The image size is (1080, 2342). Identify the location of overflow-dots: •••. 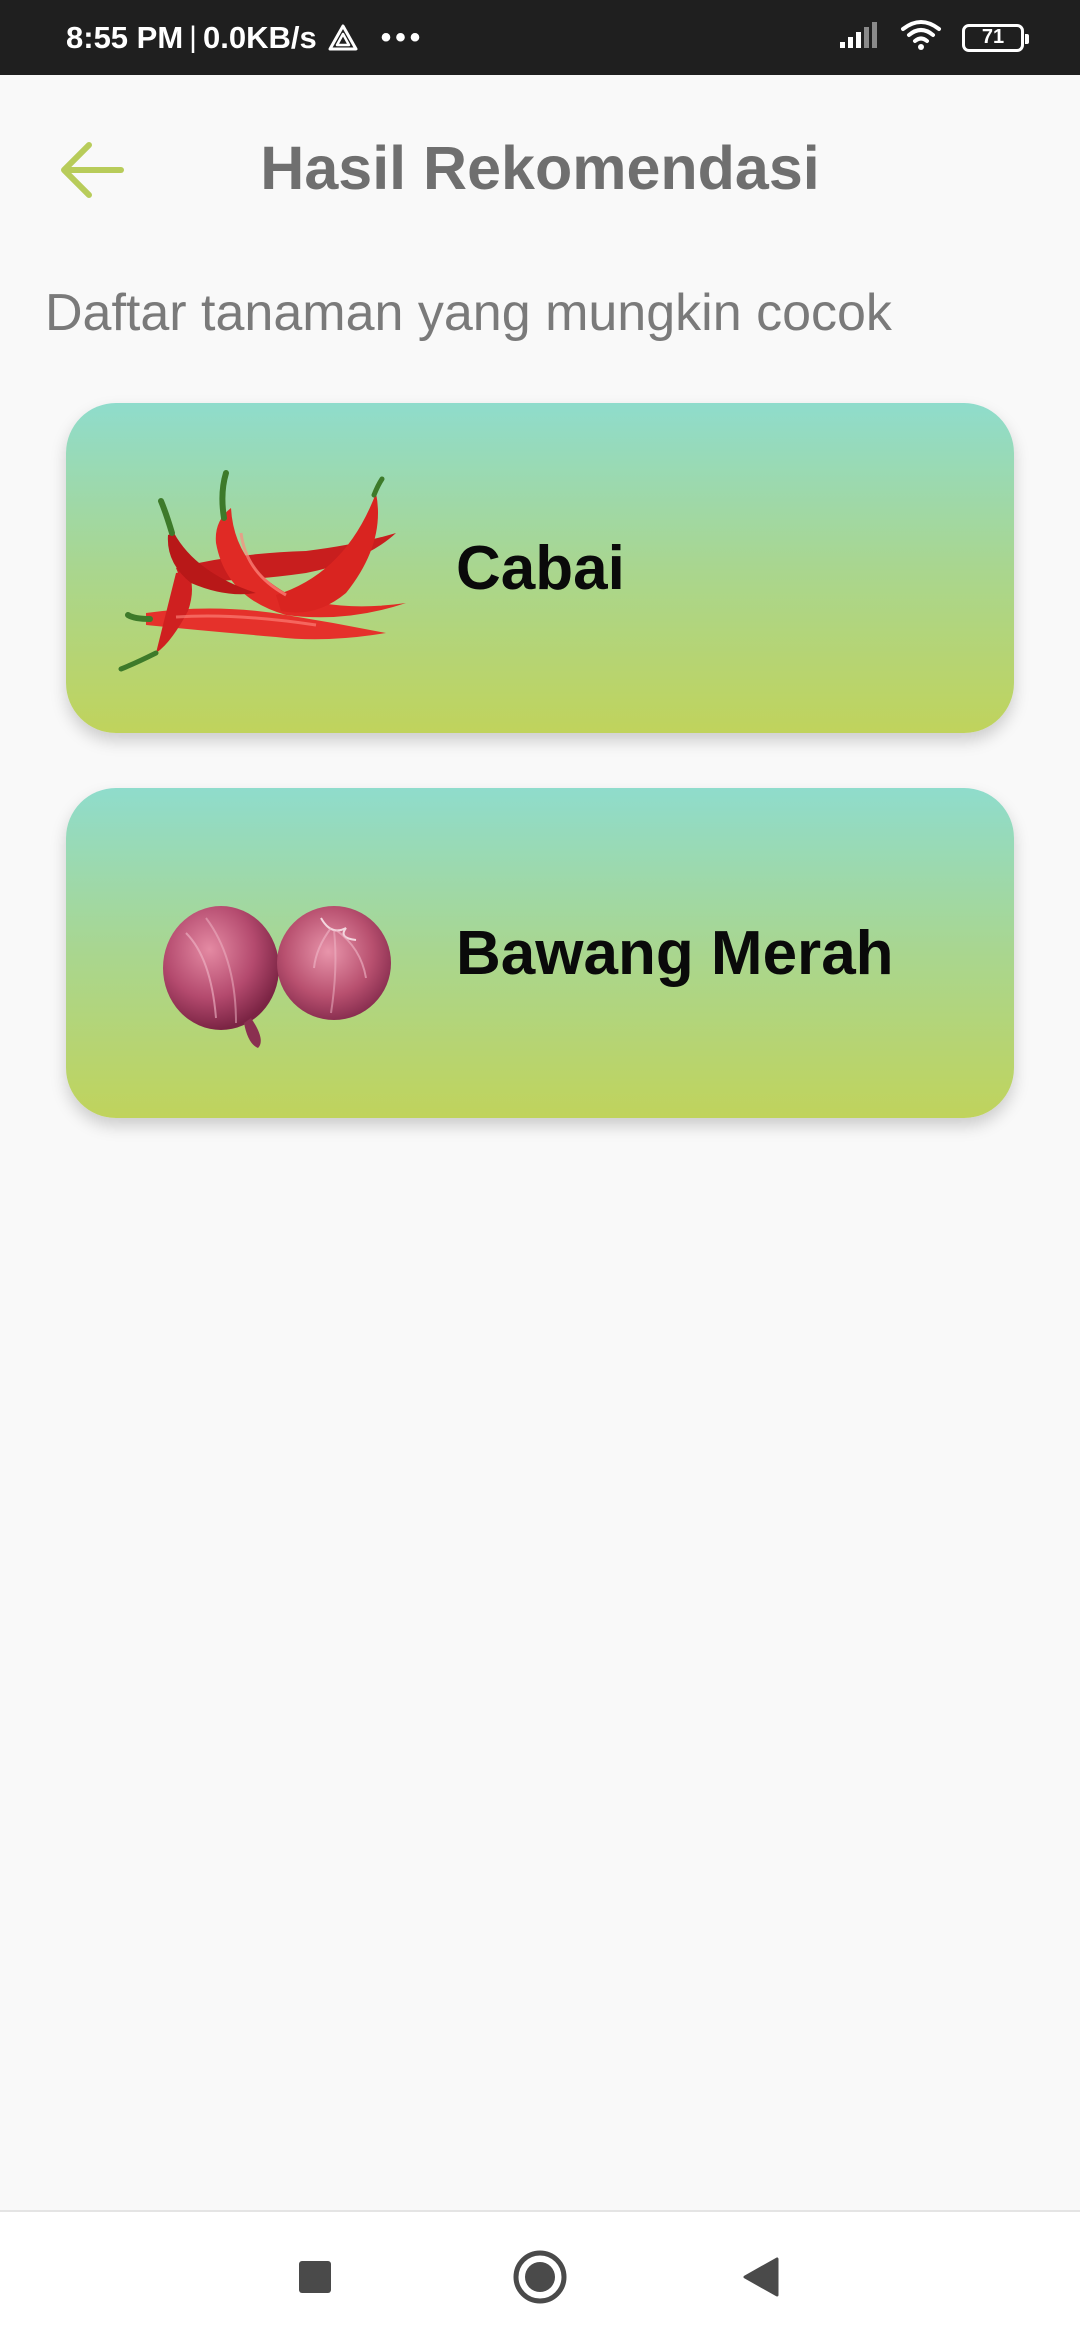
(402, 37).